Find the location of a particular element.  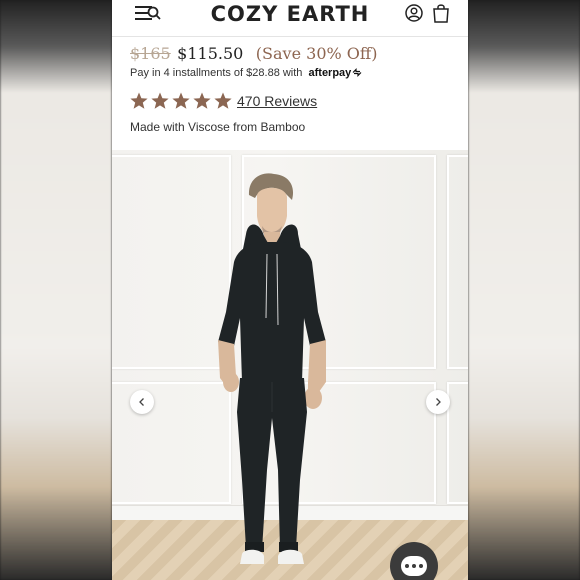

chevron-left-icon is located at coordinates (141, 402).